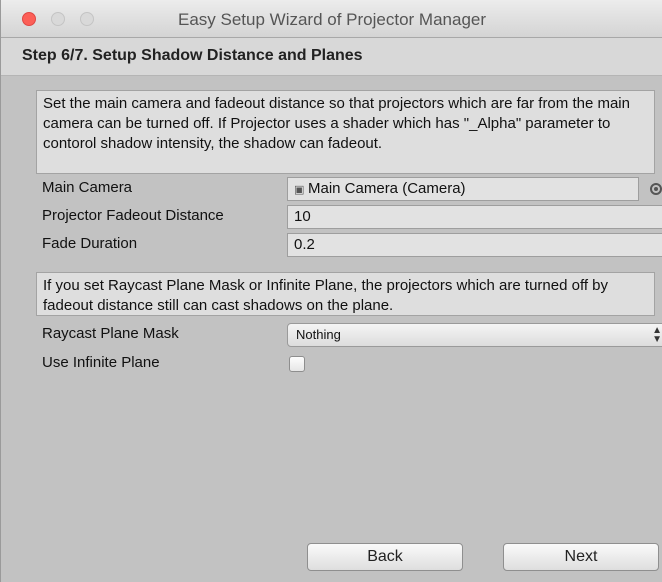 This screenshot has width=662, height=582. What do you see at coordinates (345, 364) in the screenshot?
I see `infinite-plane-row: Use Infinite Plane` at bounding box center [345, 364].